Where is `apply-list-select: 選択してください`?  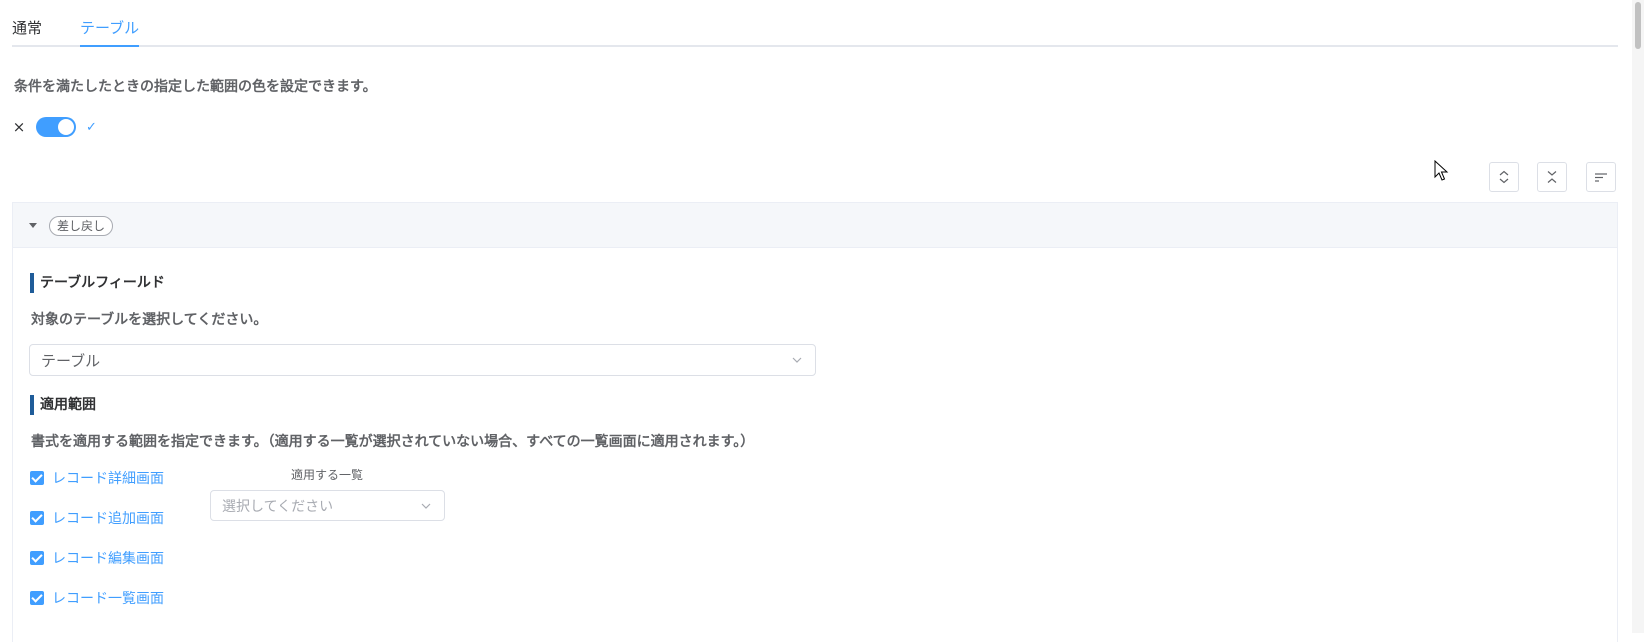 apply-list-select: 選択してください is located at coordinates (327, 505).